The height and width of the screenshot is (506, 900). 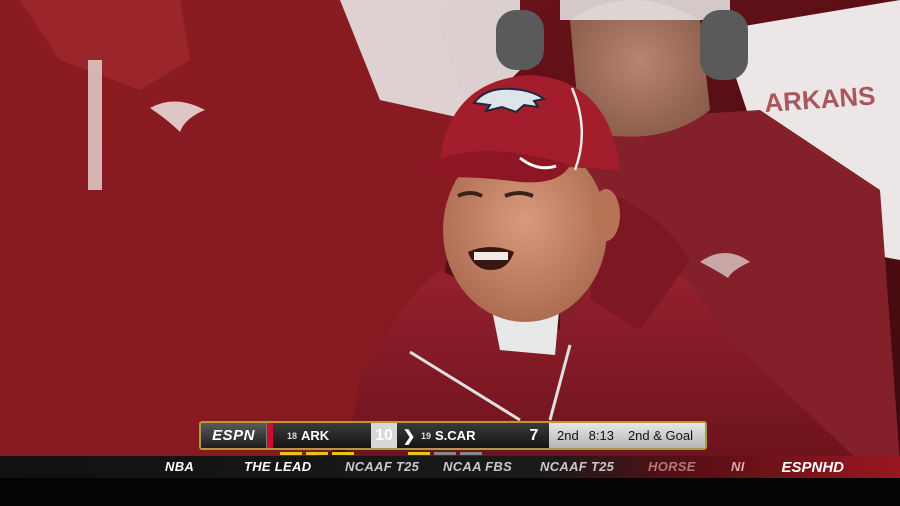 I want to click on ticker-item: NCAA FBS, so click(x=478, y=466).